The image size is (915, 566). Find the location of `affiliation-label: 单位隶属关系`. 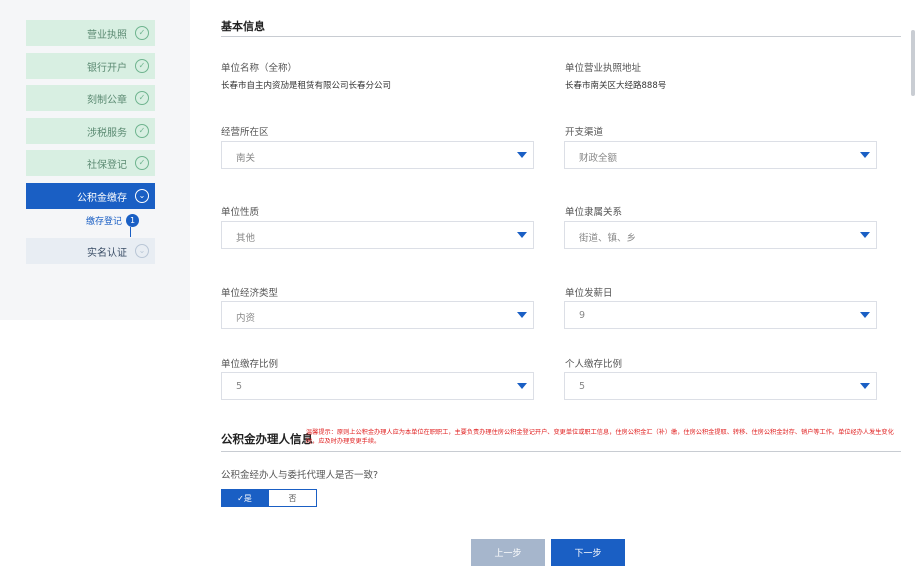

affiliation-label: 单位隶属关系 is located at coordinates (594, 212).